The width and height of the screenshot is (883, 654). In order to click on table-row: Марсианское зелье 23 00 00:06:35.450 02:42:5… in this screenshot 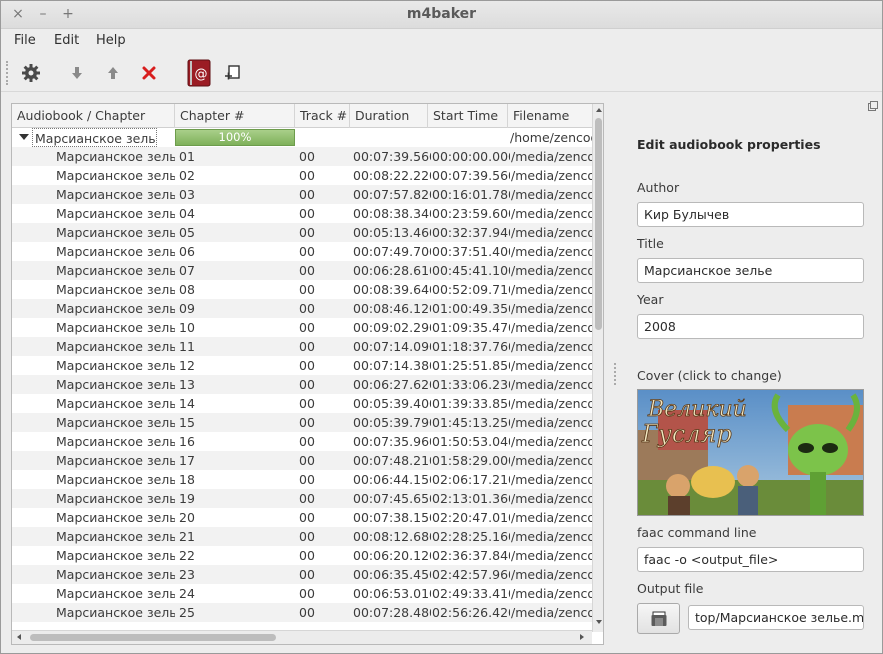, I will do `click(302, 574)`.